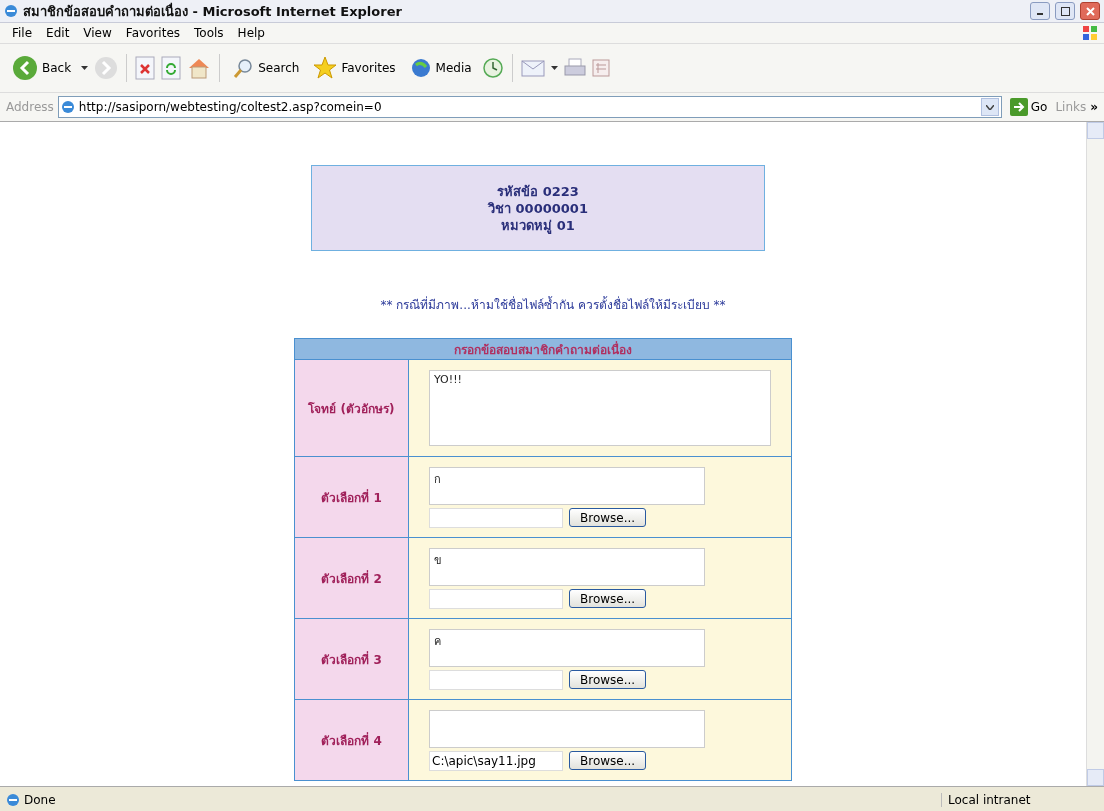  Describe the element at coordinates (543, 349) in the screenshot. I see `form-title: กรอกข้อสอบสมาชิกคำถามต่อเนื่อง` at that location.